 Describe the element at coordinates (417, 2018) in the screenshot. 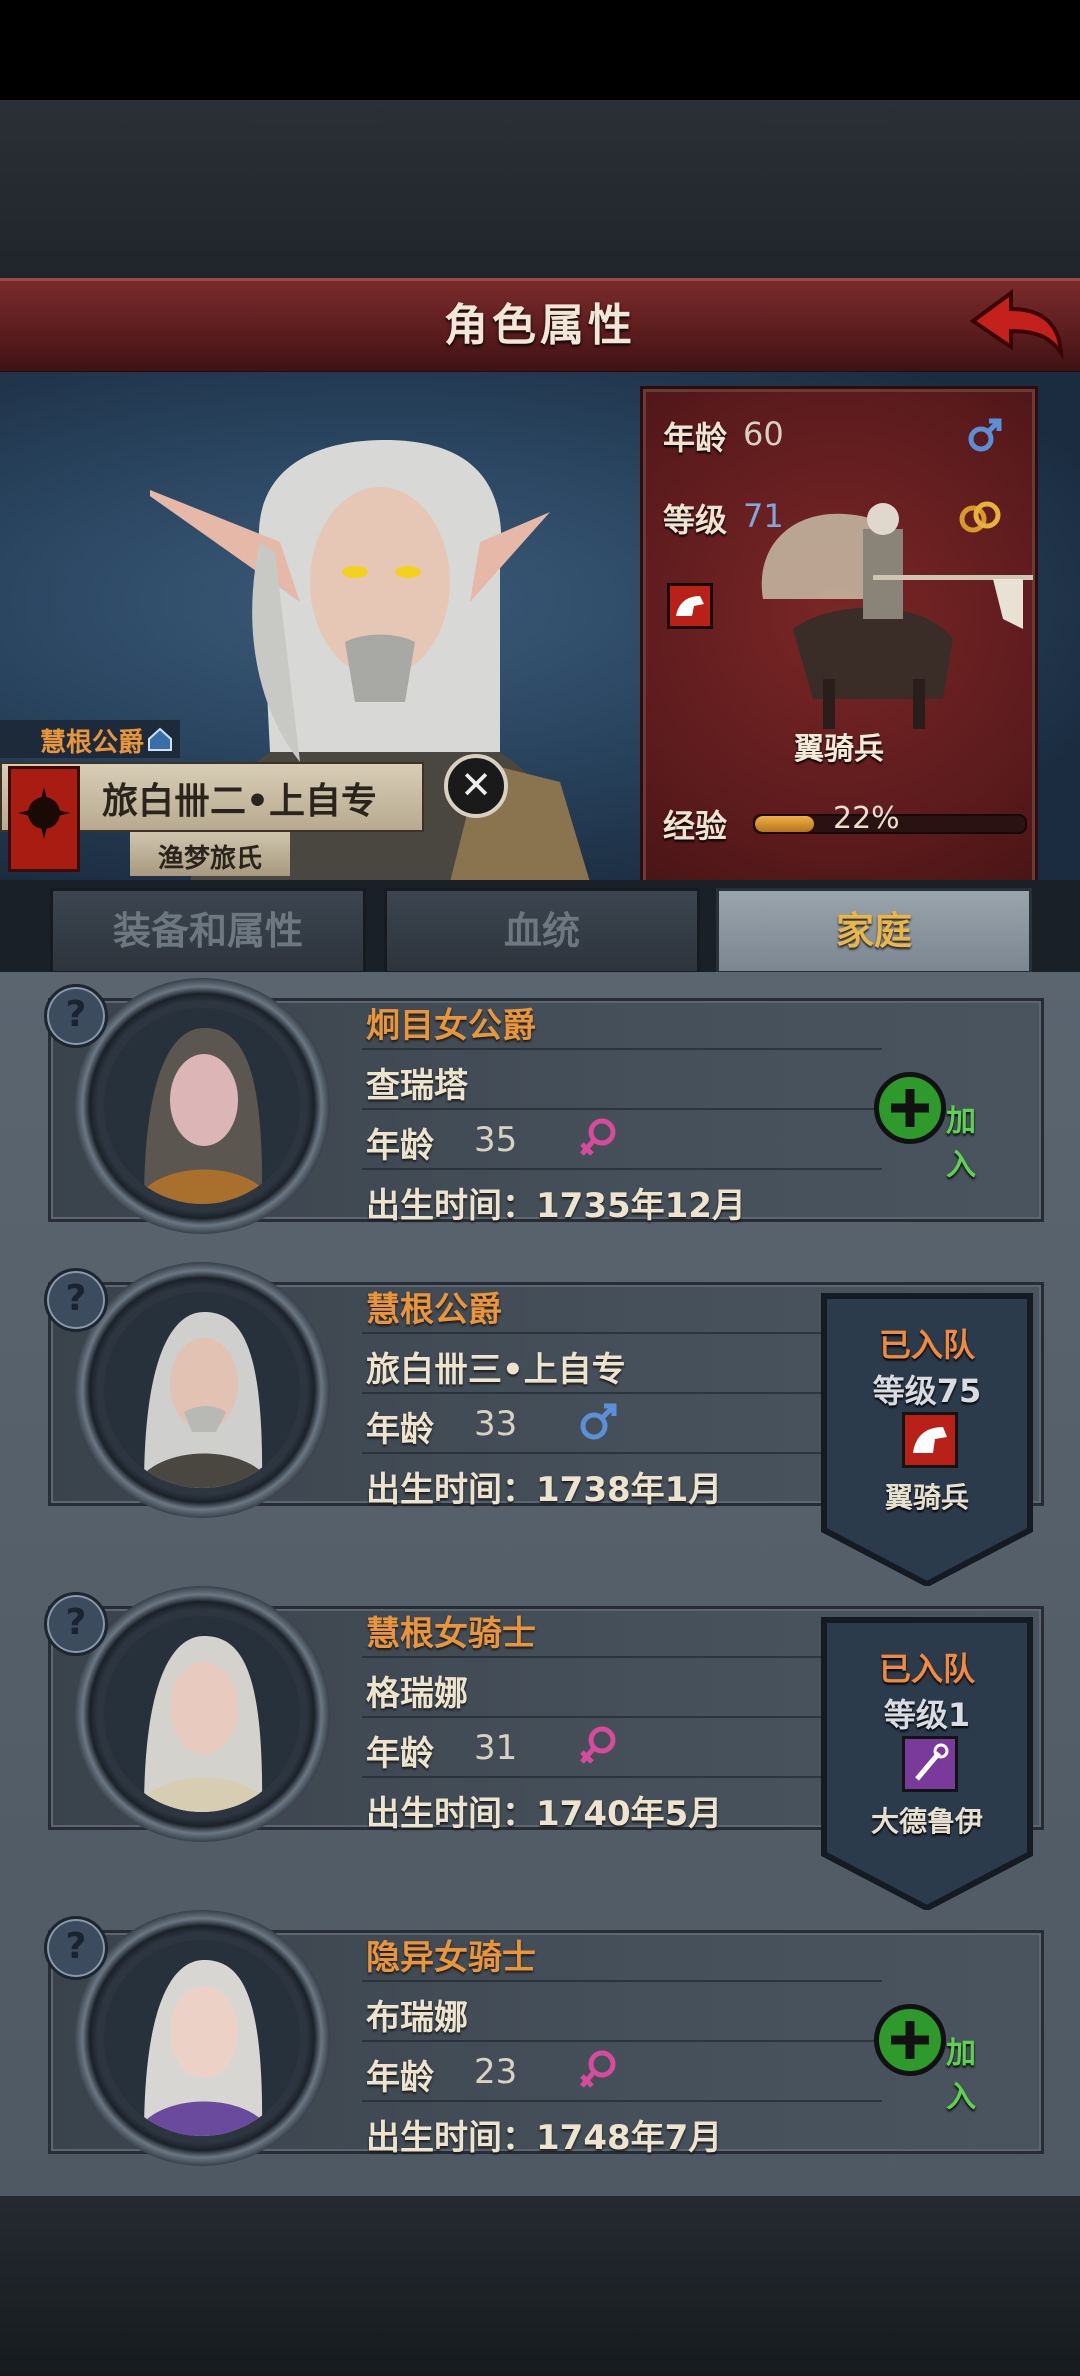

I see `member-name: 布瑞娜` at that location.